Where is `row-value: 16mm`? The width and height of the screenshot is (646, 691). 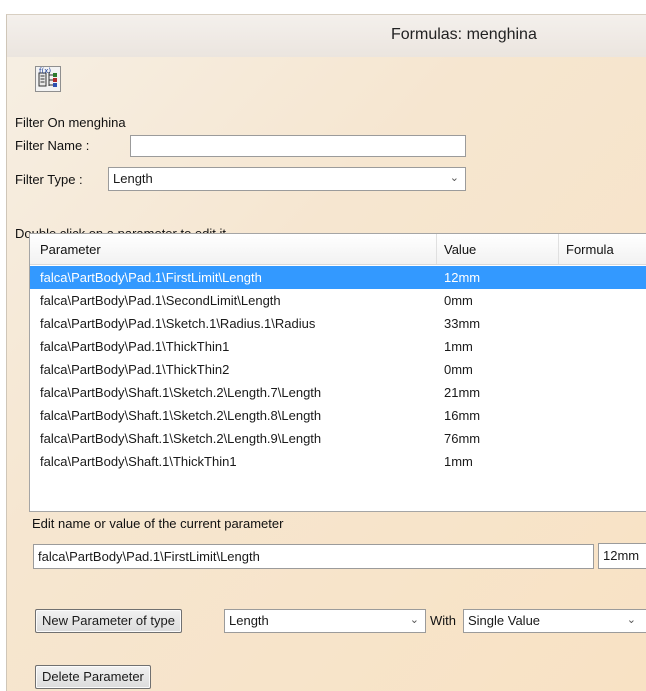
row-value: 16mm is located at coordinates (462, 415).